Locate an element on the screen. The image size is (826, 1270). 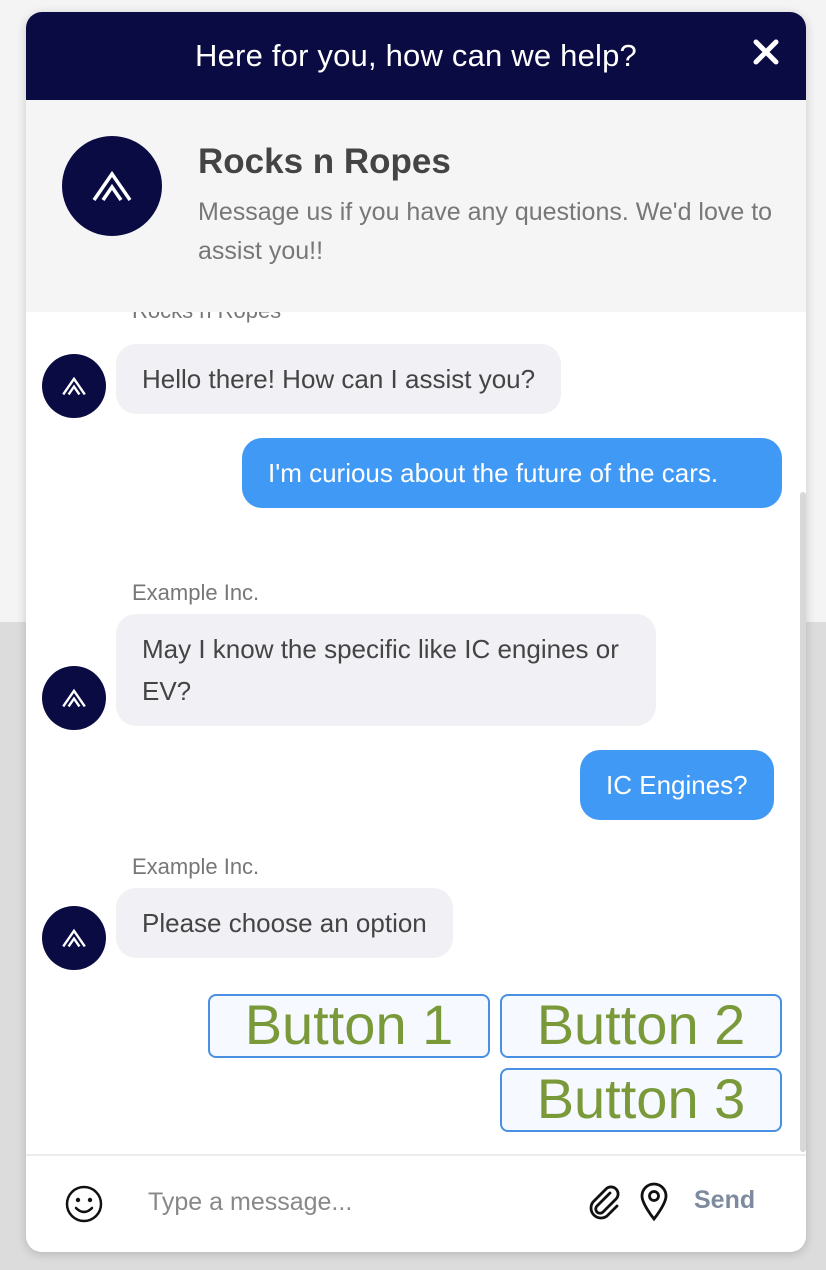
user-message: IC Engines? is located at coordinates (677, 785).